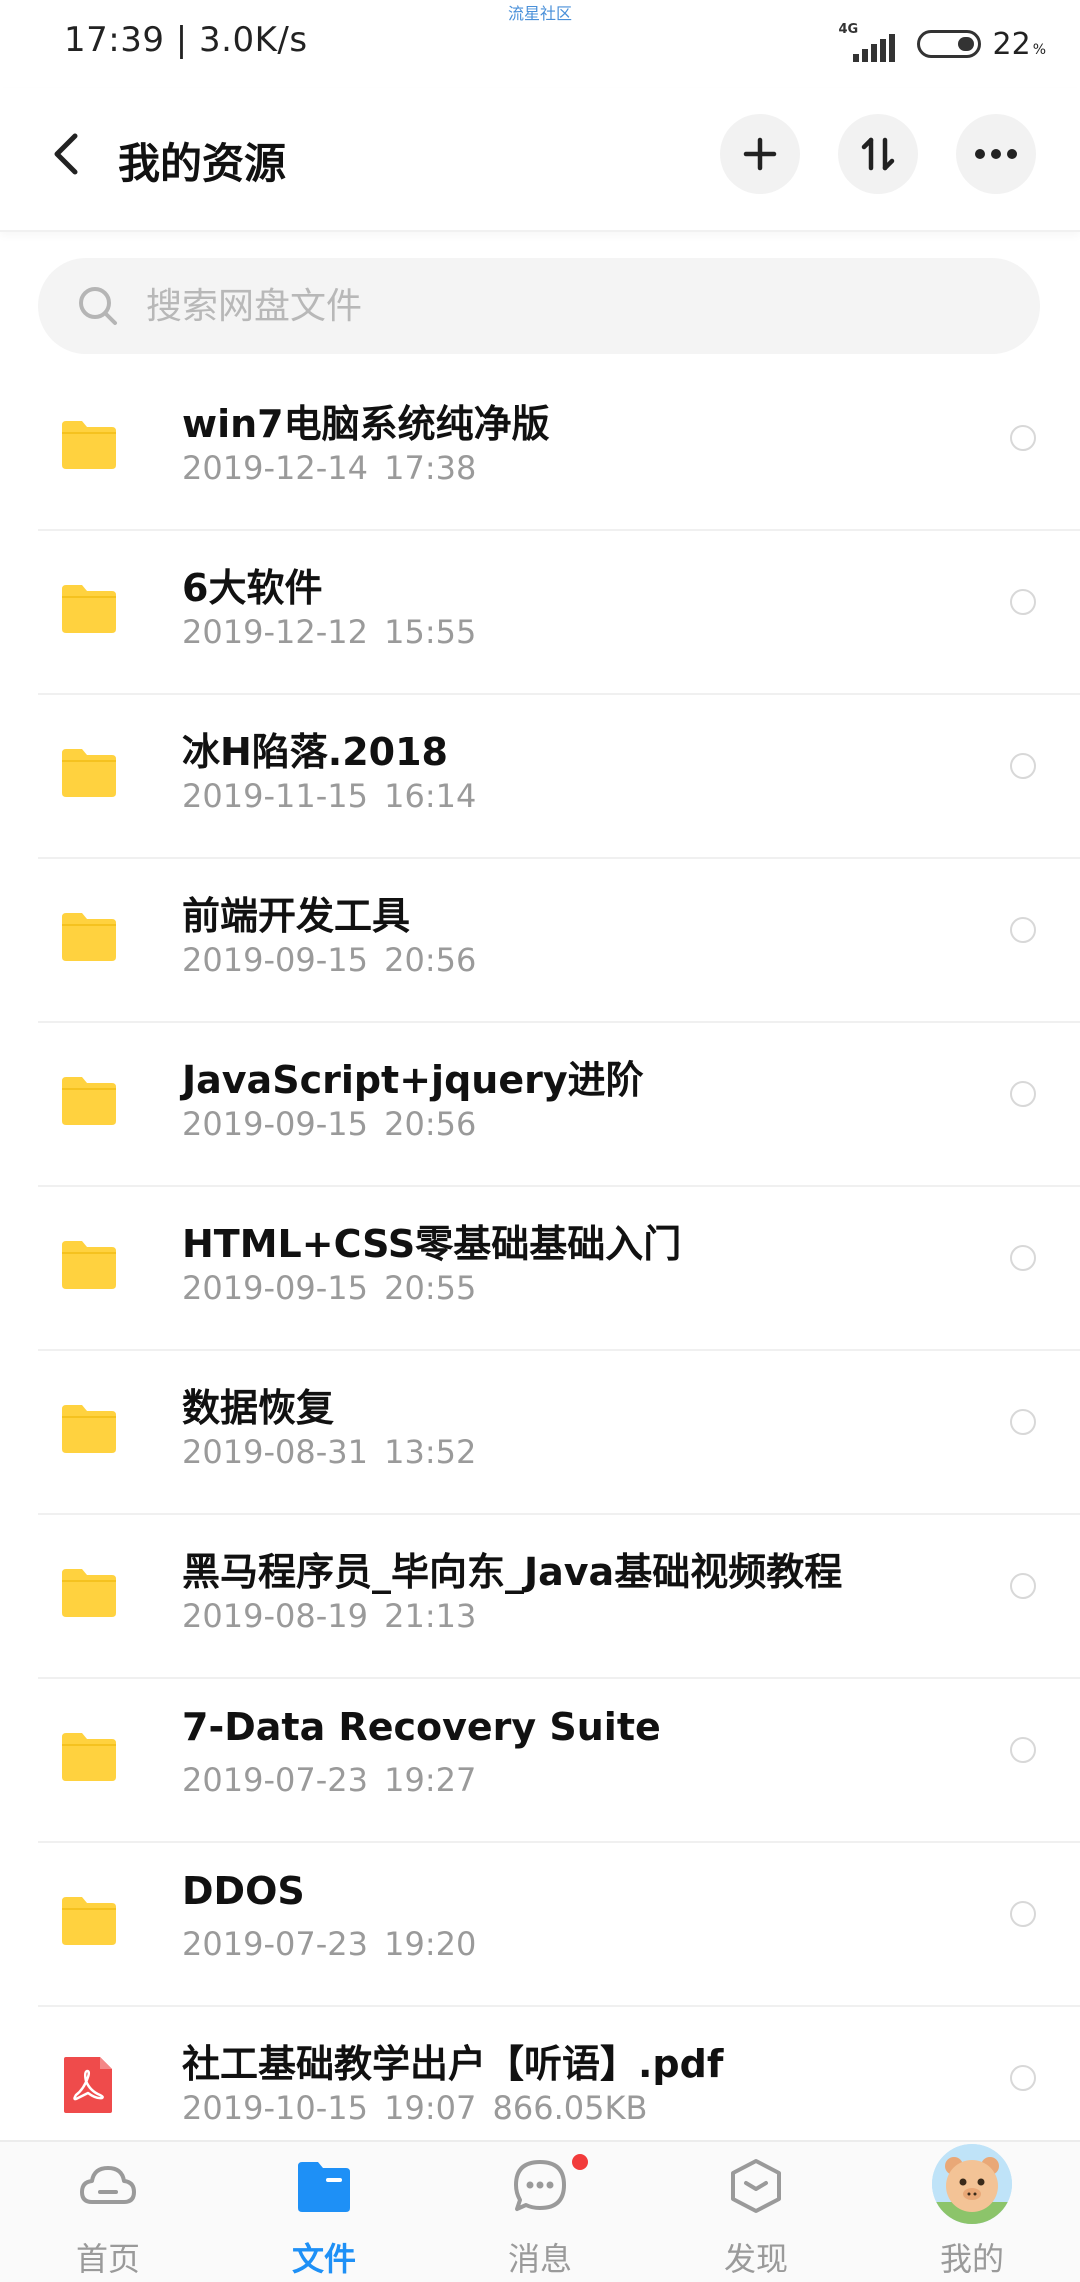  Describe the element at coordinates (512, 1572) in the screenshot. I see `file-name: 黑马程序员_毕向东_Java基础视频教程` at that location.